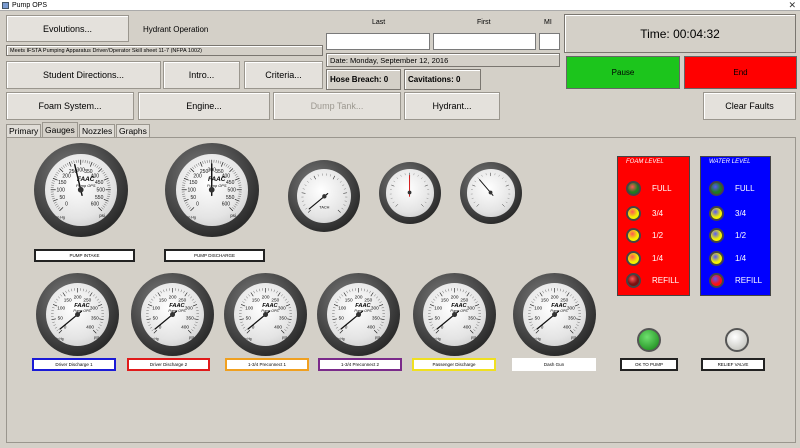  I want to click on last-name-input, so click(378, 41).